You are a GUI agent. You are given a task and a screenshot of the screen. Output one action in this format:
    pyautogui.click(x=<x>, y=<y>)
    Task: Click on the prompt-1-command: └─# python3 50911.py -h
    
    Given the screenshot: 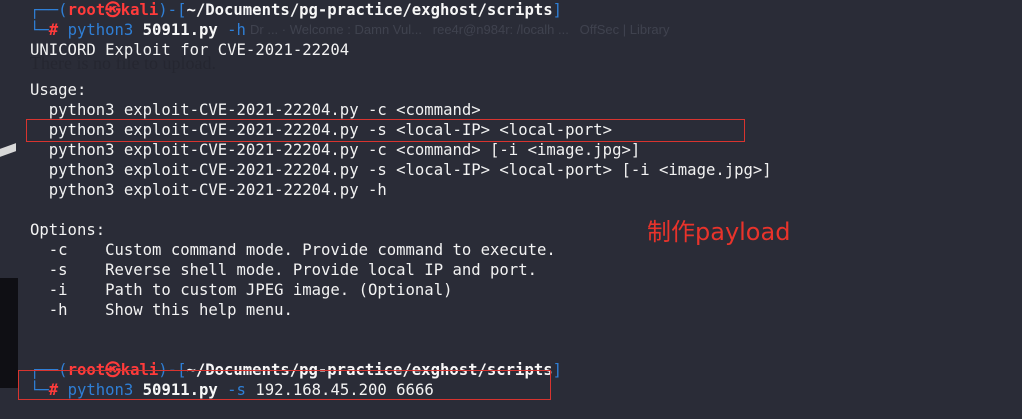 What is the action you would take?
    pyautogui.click(x=138, y=30)
    